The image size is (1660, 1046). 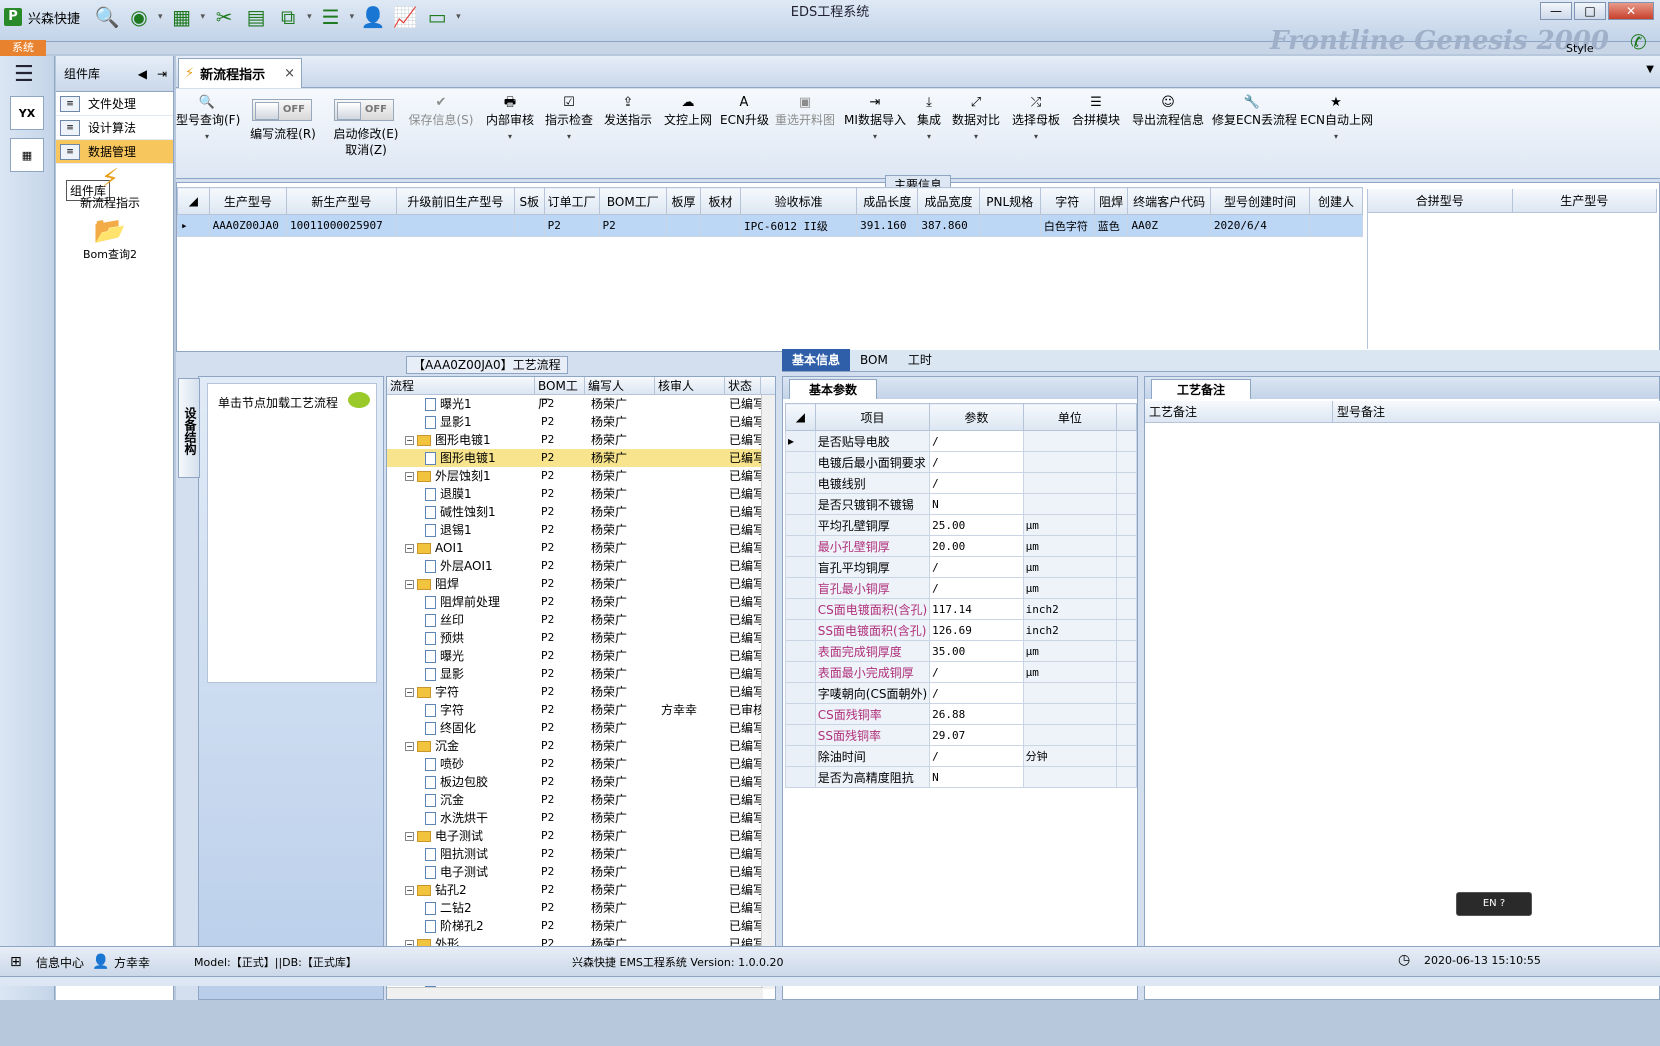 What do you see at coordinates (142, 74) in the screenshot?
I see `collapse-left-icon: ◀` at bounding box center [142, 74].